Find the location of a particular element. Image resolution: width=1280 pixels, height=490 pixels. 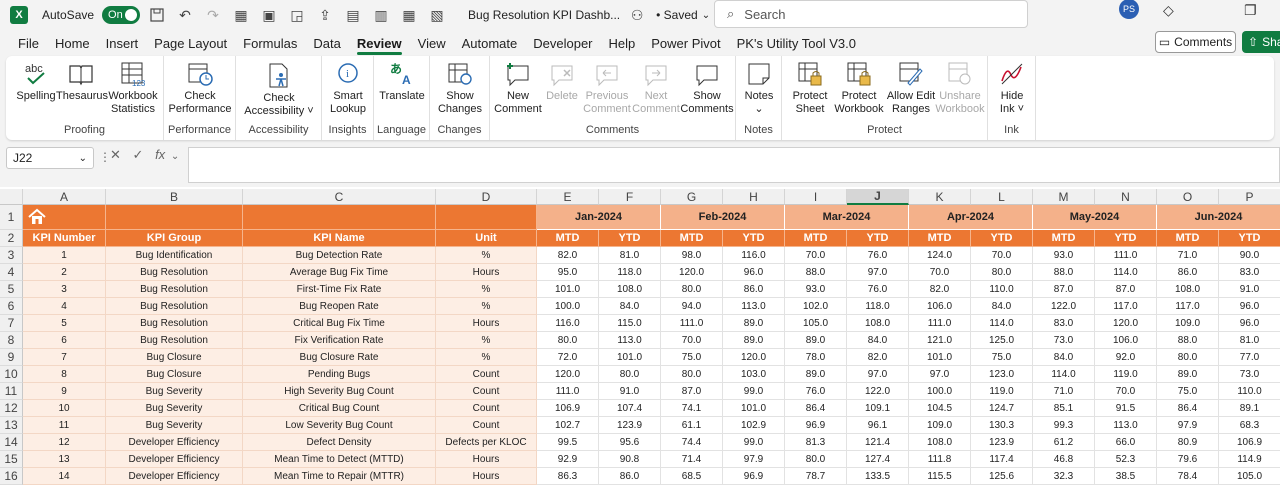

value-cell: 91.5 is located at coordinates (1126, 408).